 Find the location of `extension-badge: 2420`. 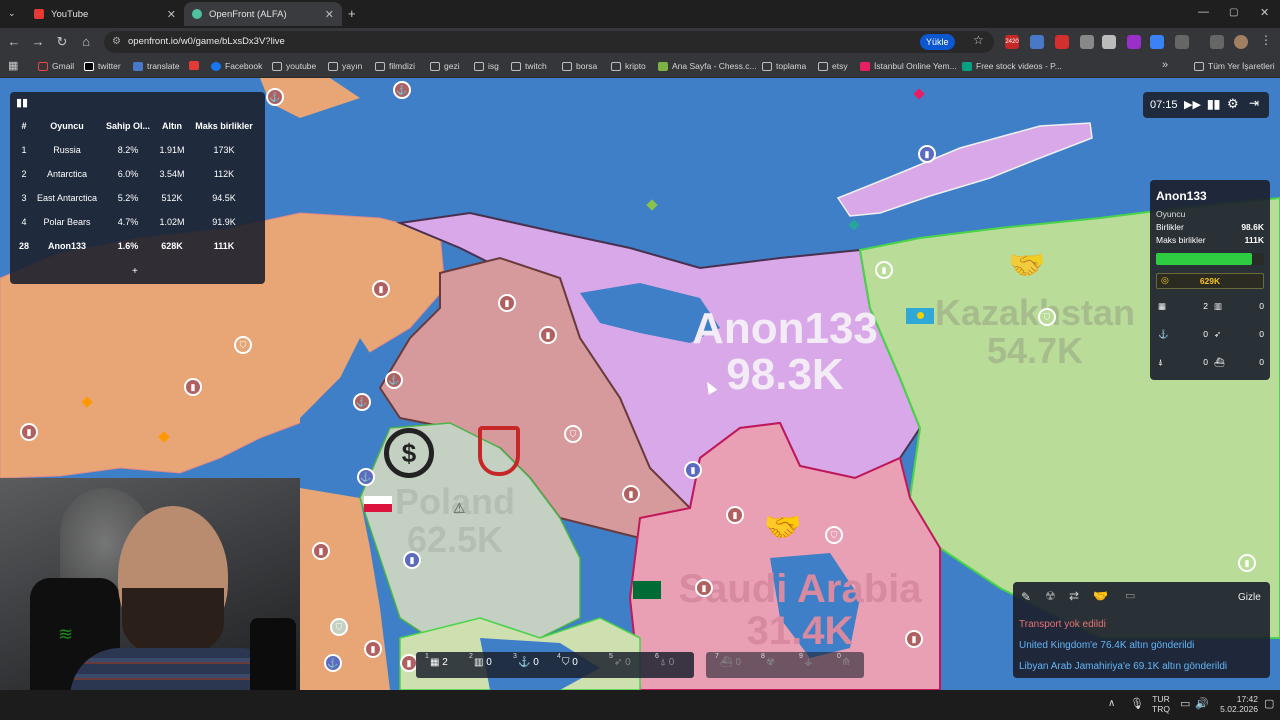

extension-badge: 2420 is located at coordinates (1012, 42).